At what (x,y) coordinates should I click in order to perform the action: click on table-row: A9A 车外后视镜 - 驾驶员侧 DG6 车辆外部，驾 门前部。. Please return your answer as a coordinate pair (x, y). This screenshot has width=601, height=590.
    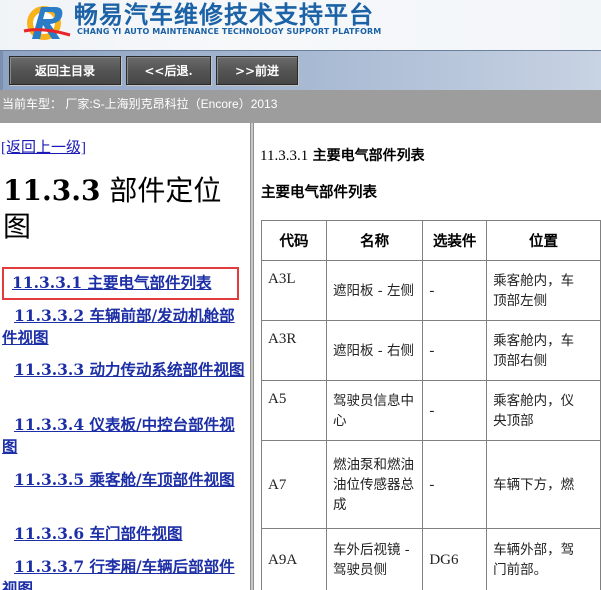
    Looking at the image, I should click on (431, 559).